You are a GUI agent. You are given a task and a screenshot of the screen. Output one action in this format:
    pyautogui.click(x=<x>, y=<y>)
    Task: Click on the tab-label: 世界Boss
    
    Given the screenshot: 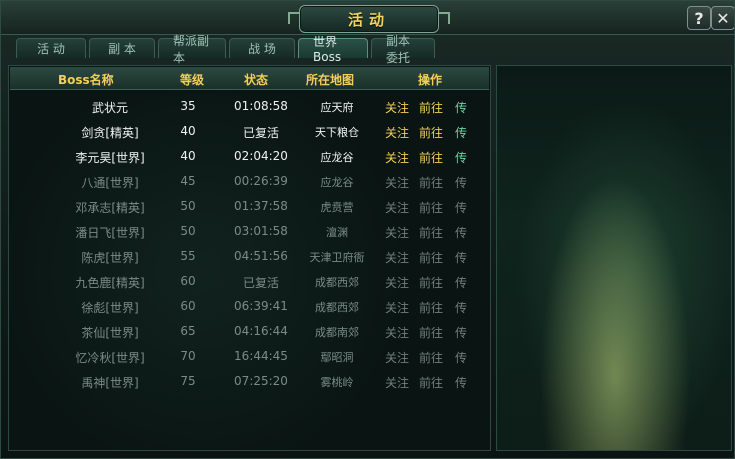 What is the action you would take?
    pyautogui.click(x=327, y=49)
    